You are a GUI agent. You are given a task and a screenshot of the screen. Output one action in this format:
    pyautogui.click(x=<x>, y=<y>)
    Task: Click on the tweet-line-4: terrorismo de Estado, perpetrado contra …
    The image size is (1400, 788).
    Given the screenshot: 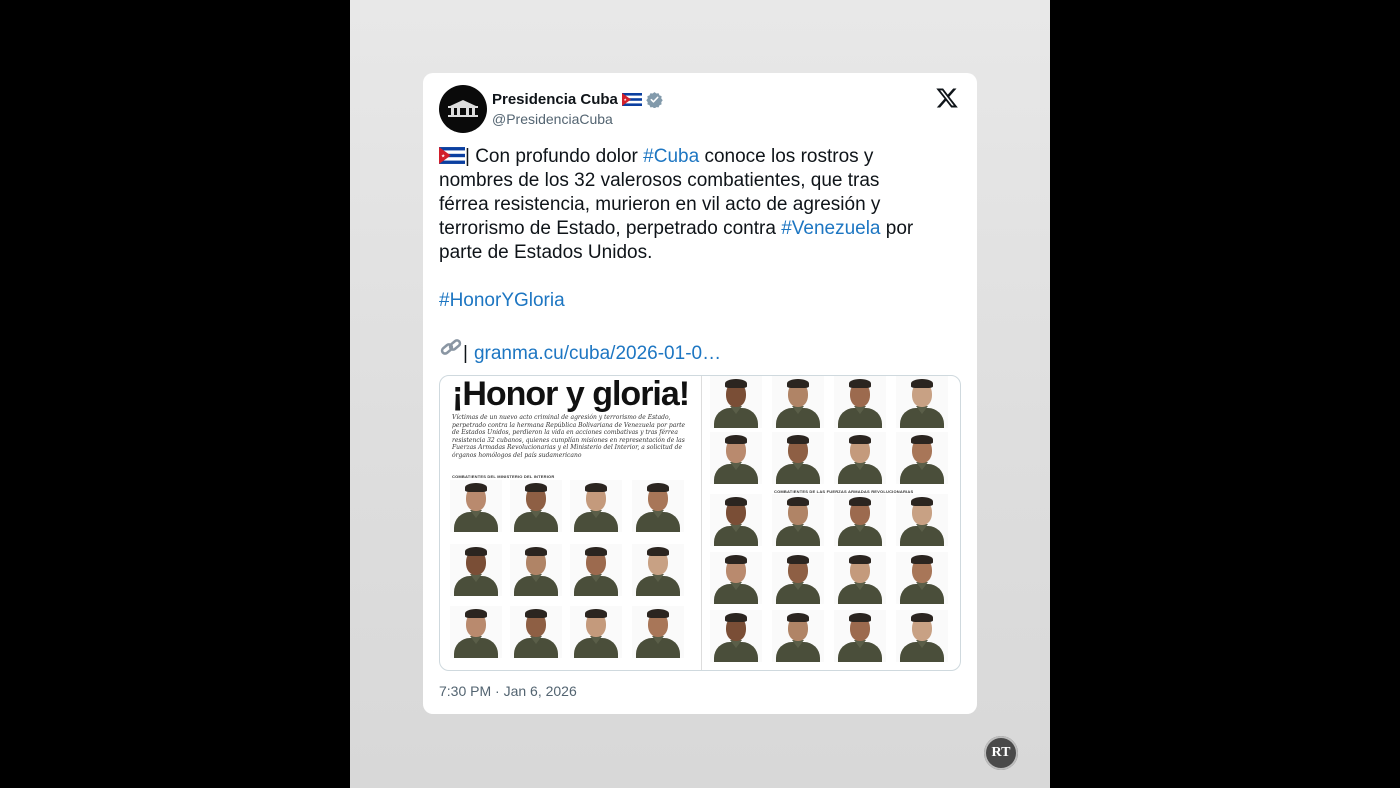 What is the action you would take?
    pyautogui.click(x=699, y=229)
    